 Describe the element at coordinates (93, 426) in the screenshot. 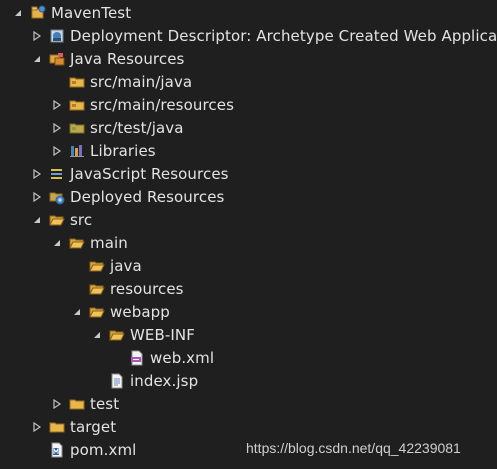

I see `tree-item-label: target` at that location.